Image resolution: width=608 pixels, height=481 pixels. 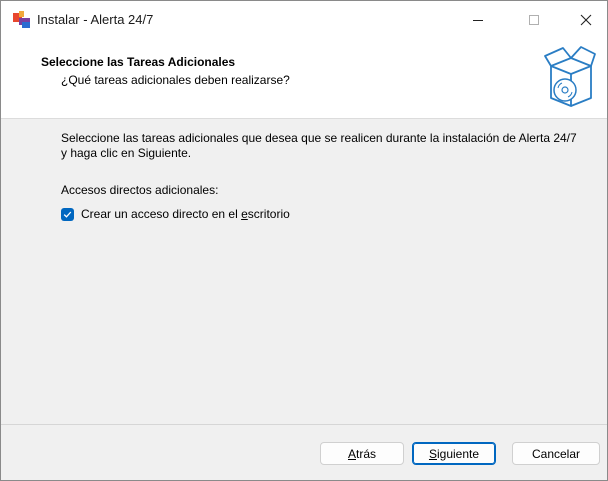 What do you see at coordinates (140, 190) in the screenshot?
I see `group-label: Accesos directos adicionales:` at bounding box center [140, 190].